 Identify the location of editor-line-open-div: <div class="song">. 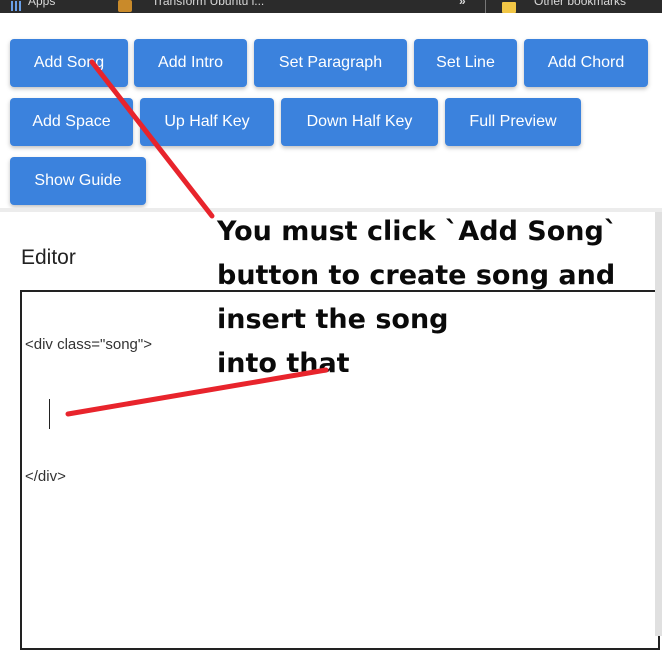
(88, 344).